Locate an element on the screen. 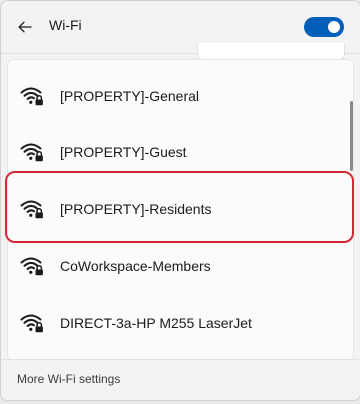  back-arrow-icon is located at coordinates (25, 27).